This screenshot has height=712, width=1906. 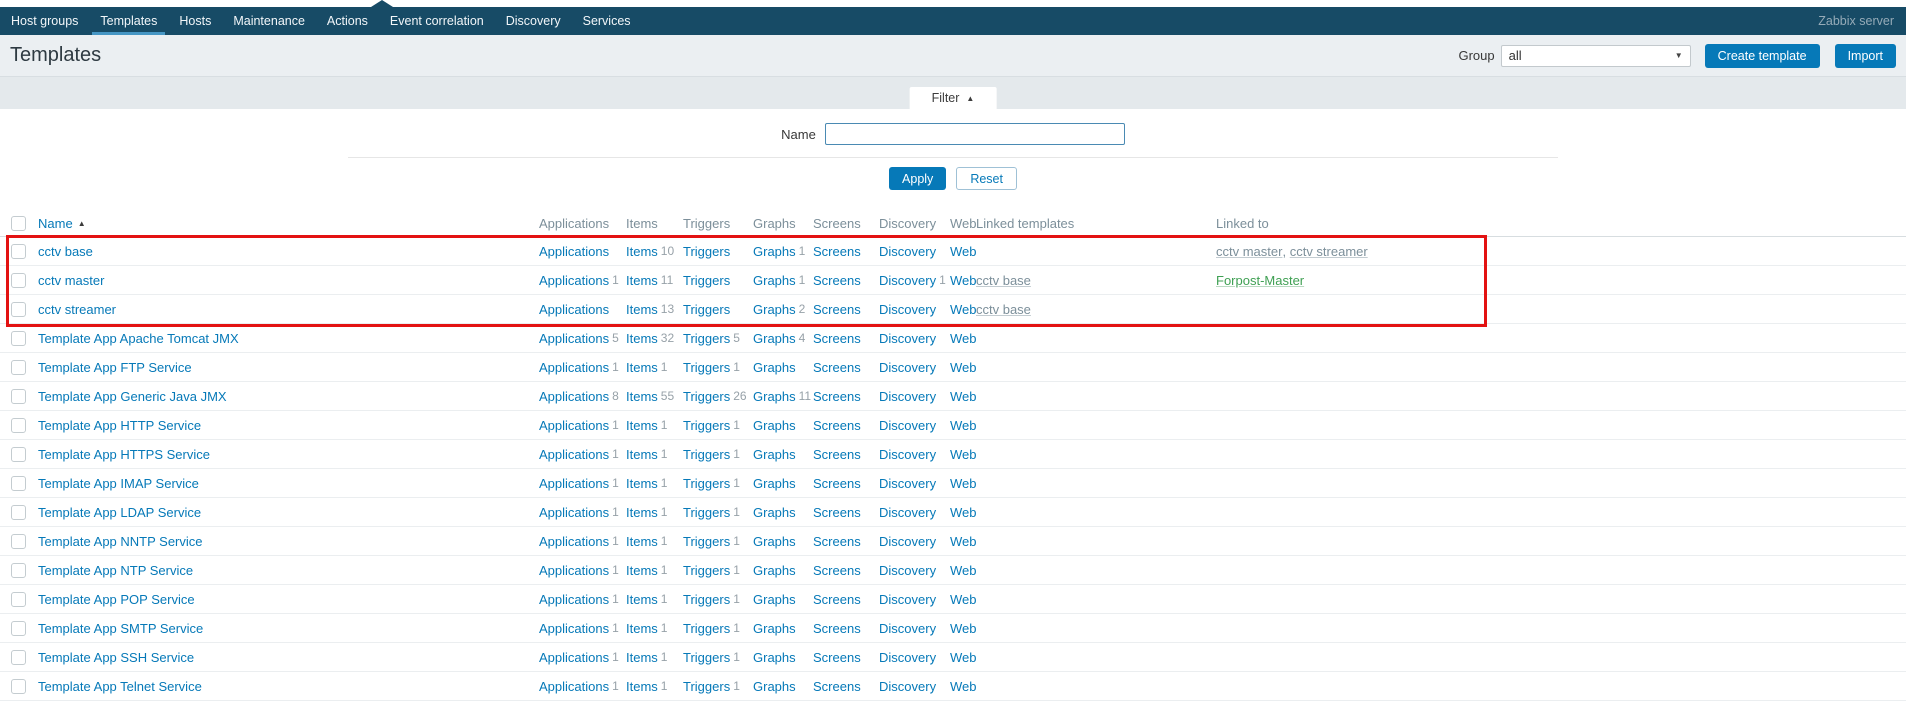 What do you see at coordinates (71, 280) in the screenshot?
I see `template-name-link: cctv master` at bounding box center [71, 280].